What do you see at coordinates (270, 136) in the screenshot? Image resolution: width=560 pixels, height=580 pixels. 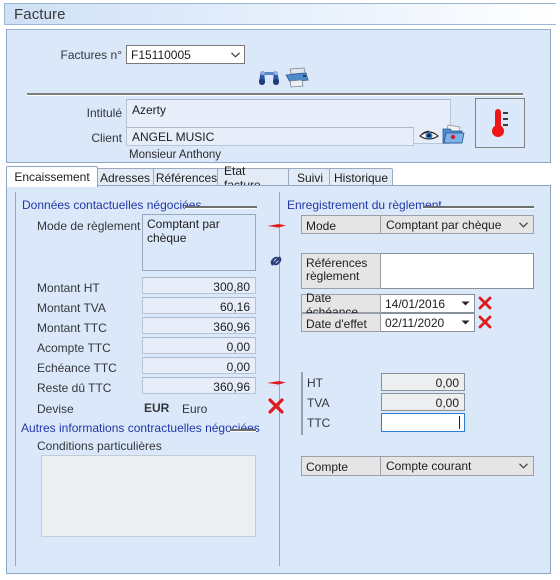 I see `client-field: ANGEL MUSIC` at bounding box center [270, 136].